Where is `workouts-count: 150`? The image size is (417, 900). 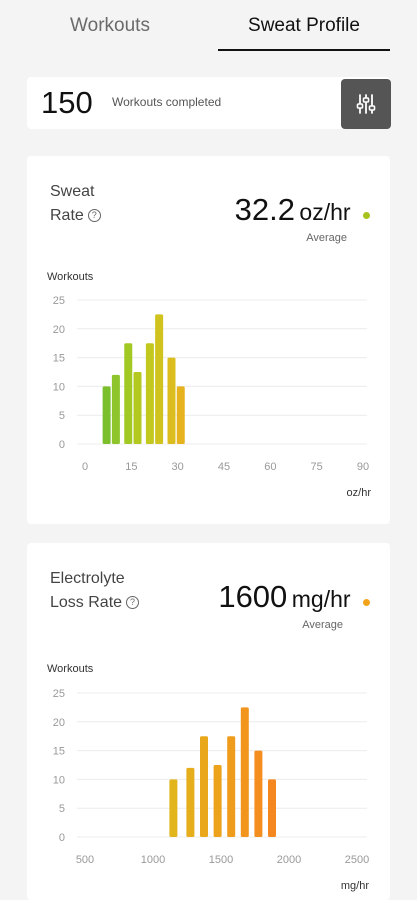
workouts-count: 150 is located at coordinates (67, 102).